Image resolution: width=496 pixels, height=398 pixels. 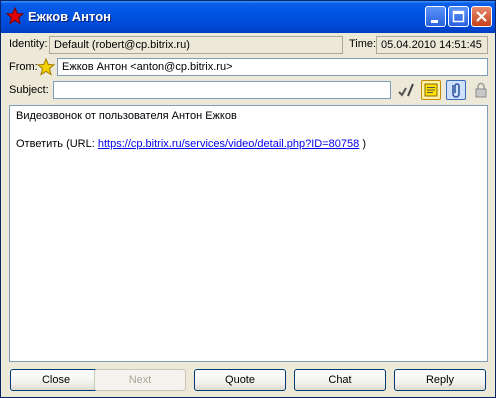 I want to click on title-bar: Ежков Антон, so click(x=248, y=17).